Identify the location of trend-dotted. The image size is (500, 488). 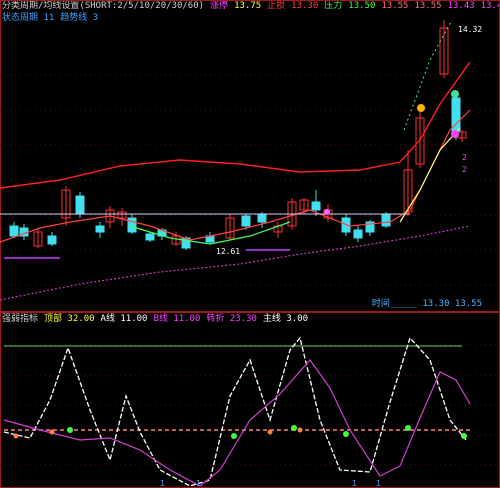
(428, 75).